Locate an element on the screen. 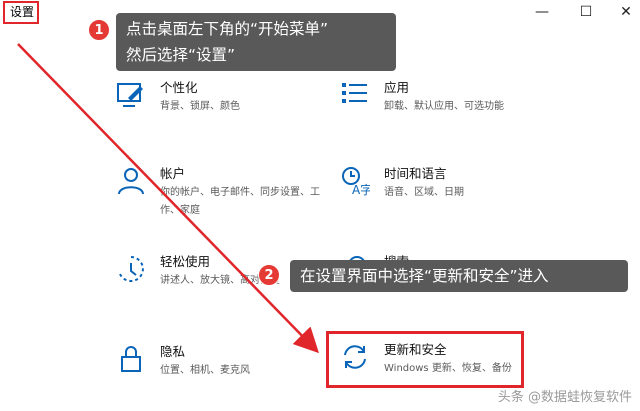 The height and width of the screenshot is (411, 640). step-badge: 2 is located at coordinates (269, 275).